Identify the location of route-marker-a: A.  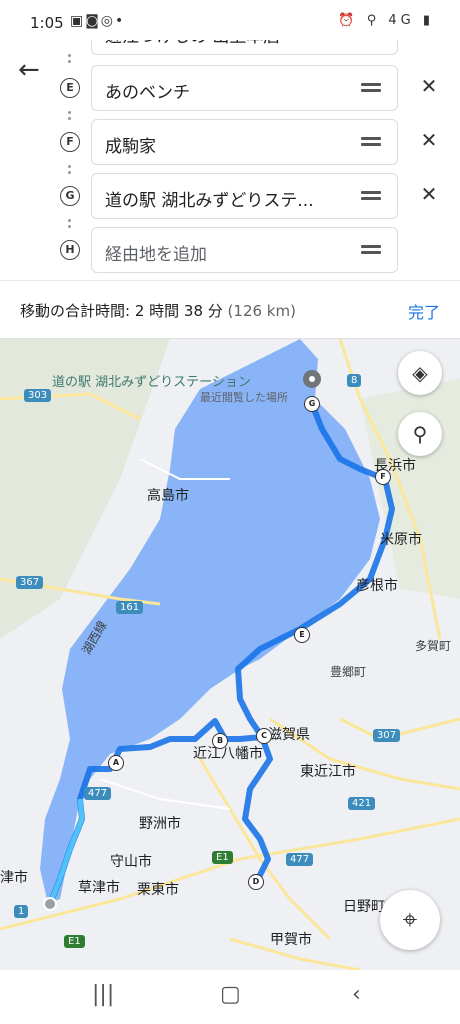
(116, 763).